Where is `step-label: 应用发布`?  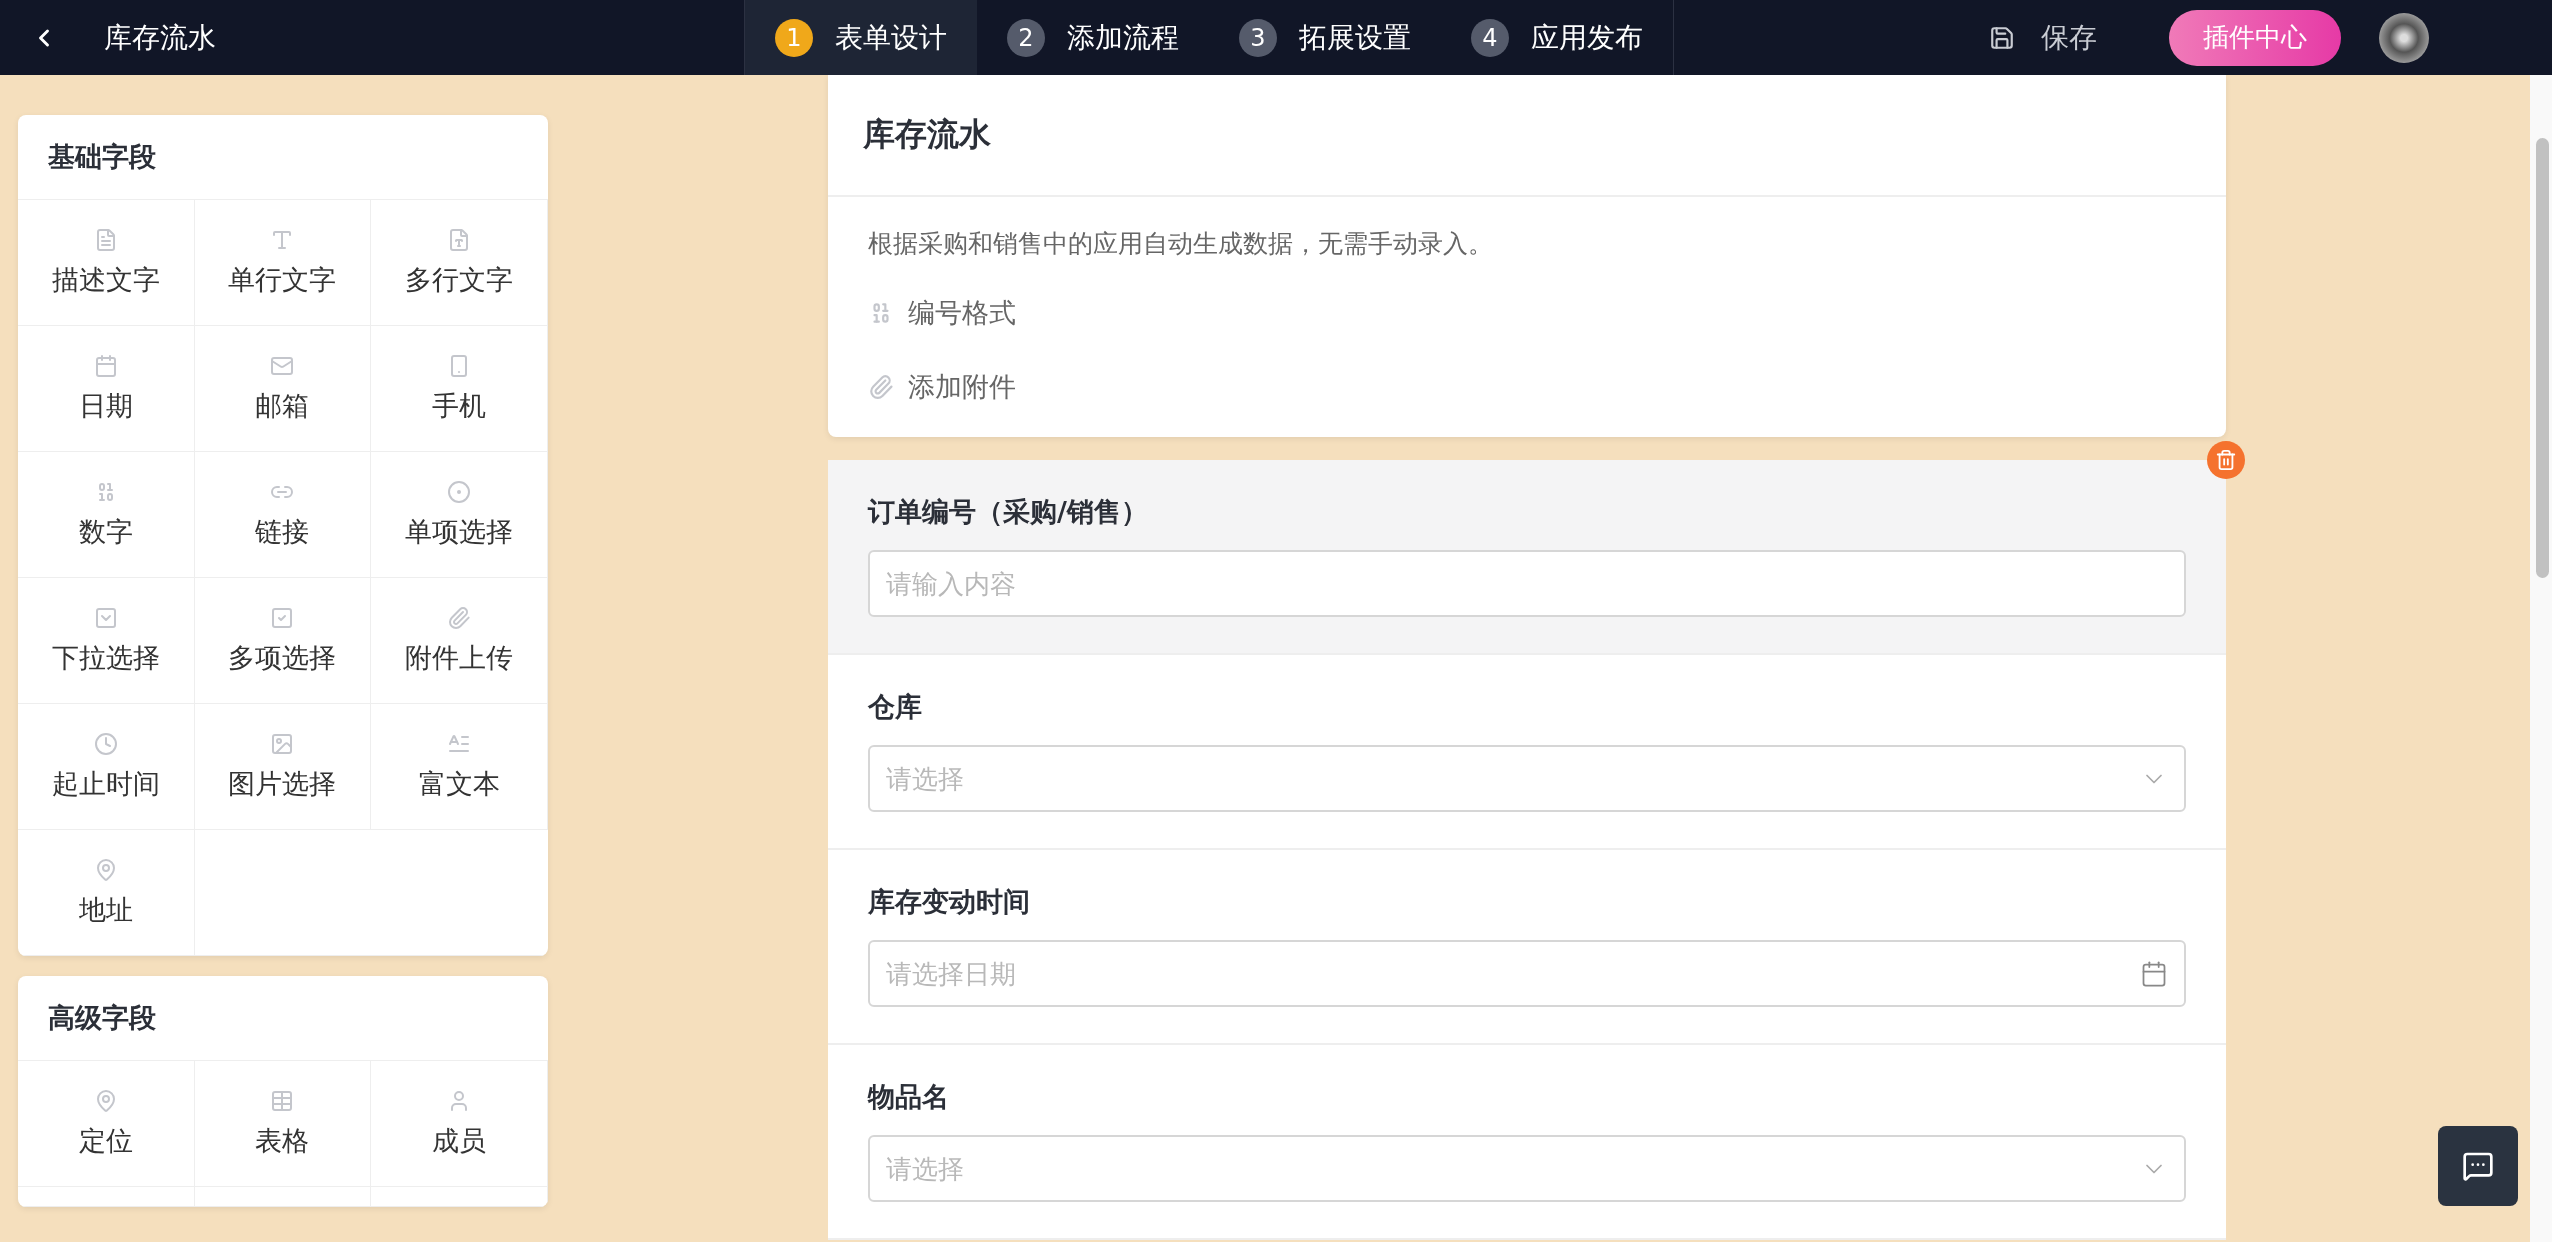 step-label: 应用发布 is located at coordinates (1587, 37).